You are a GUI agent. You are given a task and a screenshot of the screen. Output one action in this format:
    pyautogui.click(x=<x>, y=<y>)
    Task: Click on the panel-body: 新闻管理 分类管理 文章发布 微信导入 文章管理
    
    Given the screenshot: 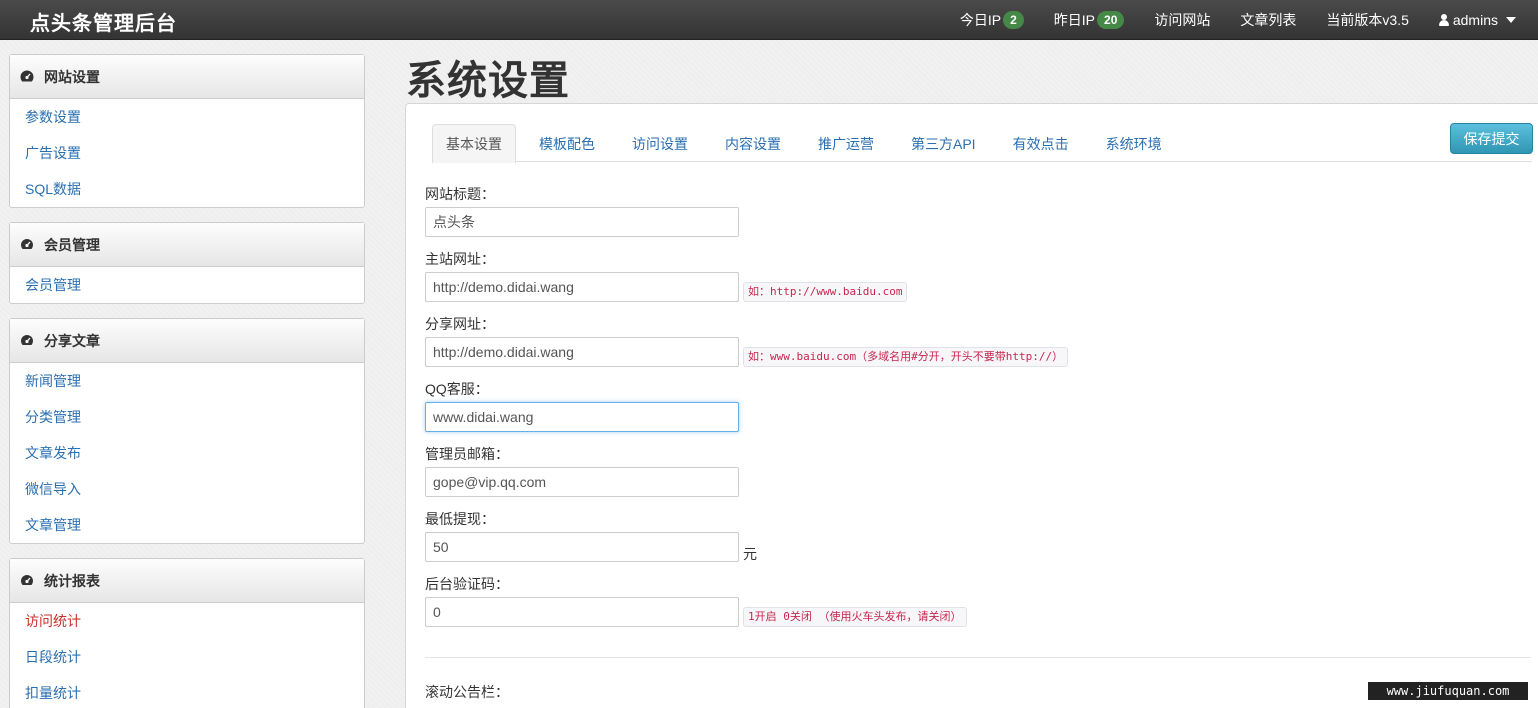 What is the action you would take?
    pyautogui.click(x=187, y=453)
    